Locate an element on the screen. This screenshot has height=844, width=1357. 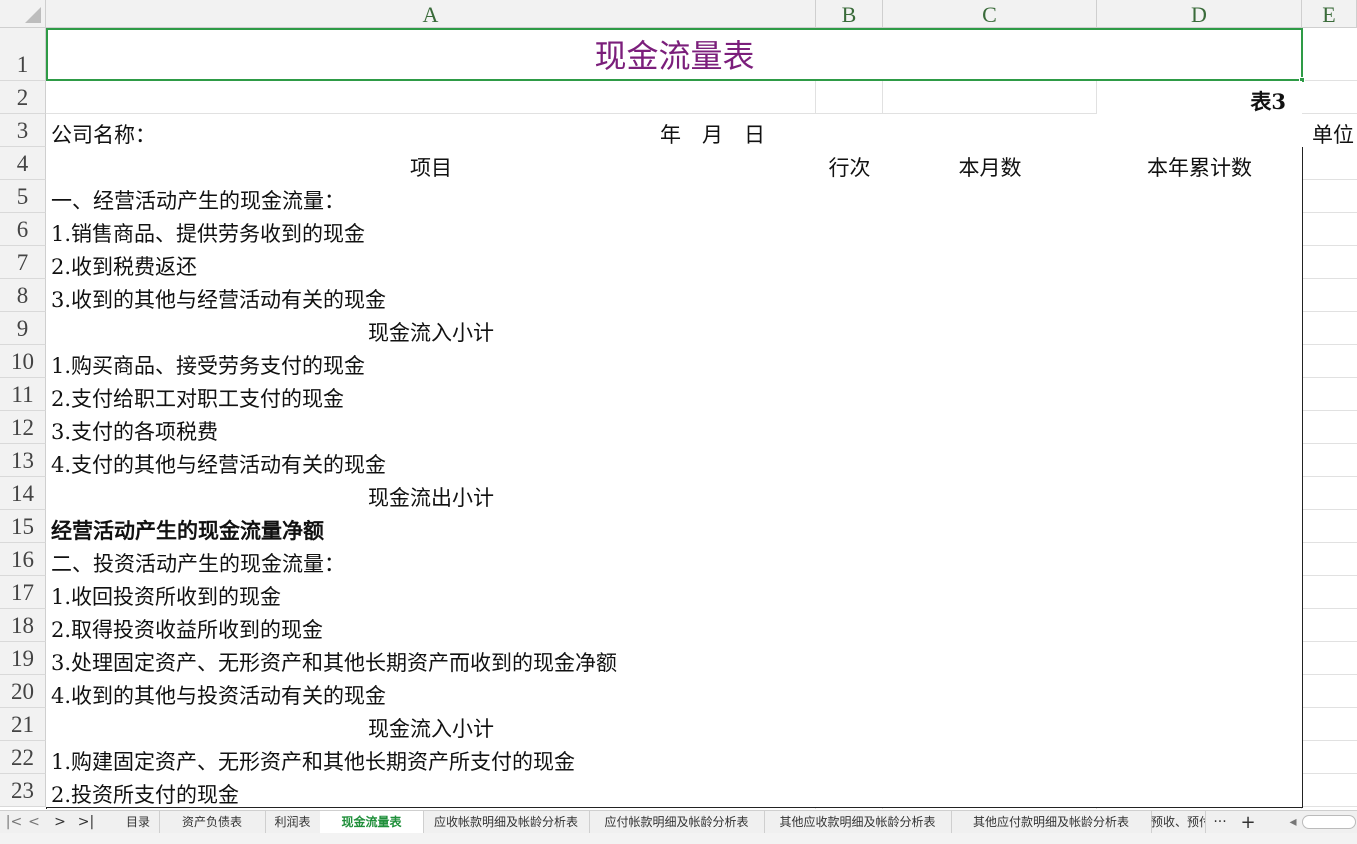
item-cell: 经营活动产生的现金流量净额 is located at coordinates (431, 527).